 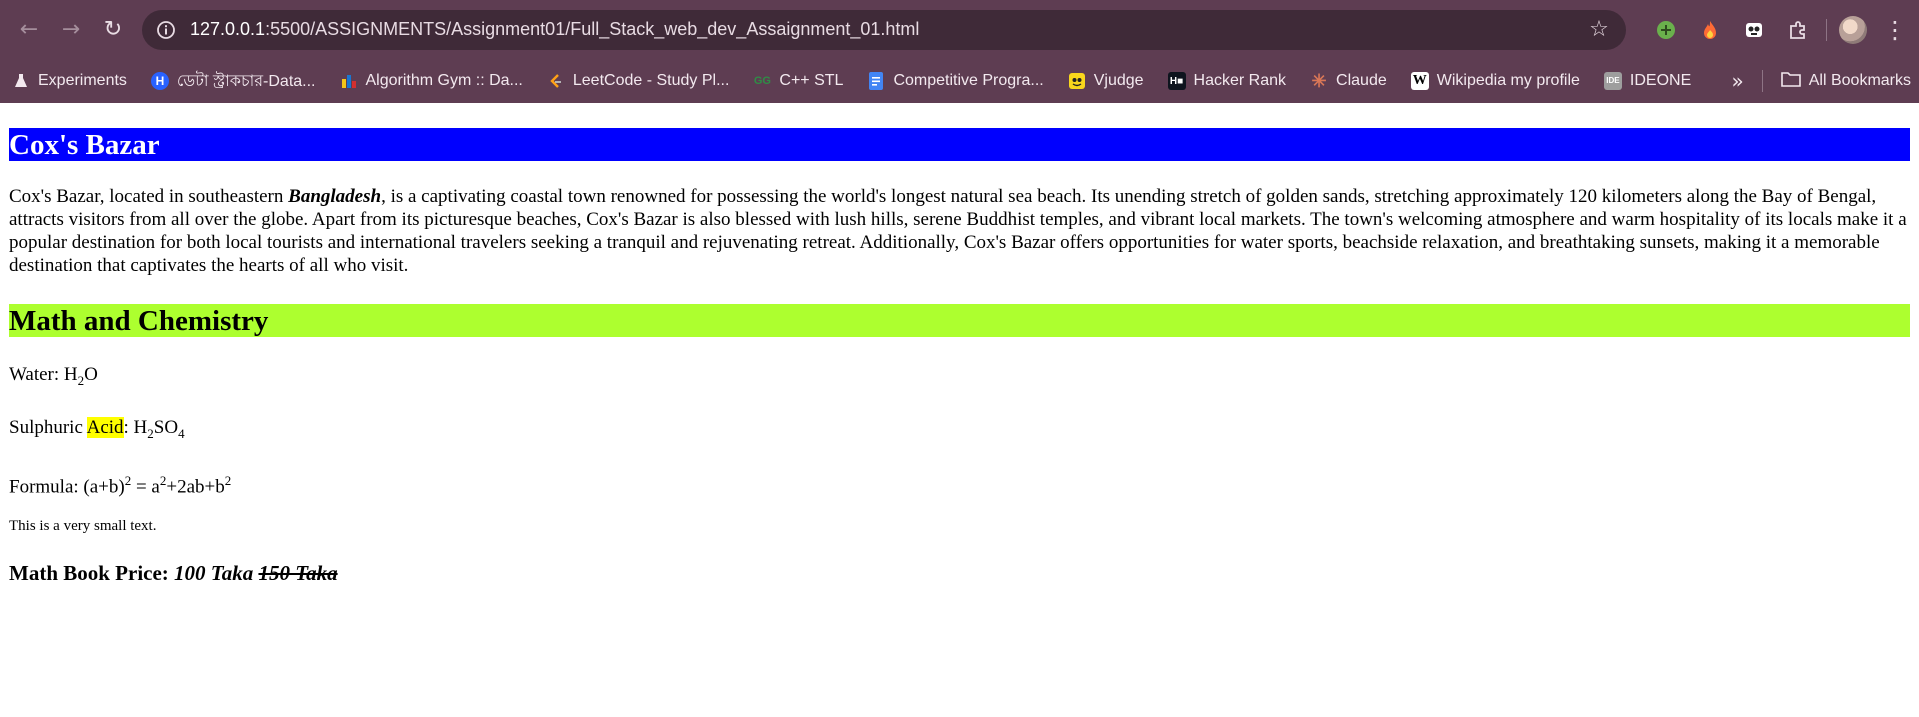 What do you see at coordinates (959, 483) in the screenshot?
I see `algebra-formula: Formula: (a+b)2 = a2+2ab+b2` at bounding box center [959, 483].